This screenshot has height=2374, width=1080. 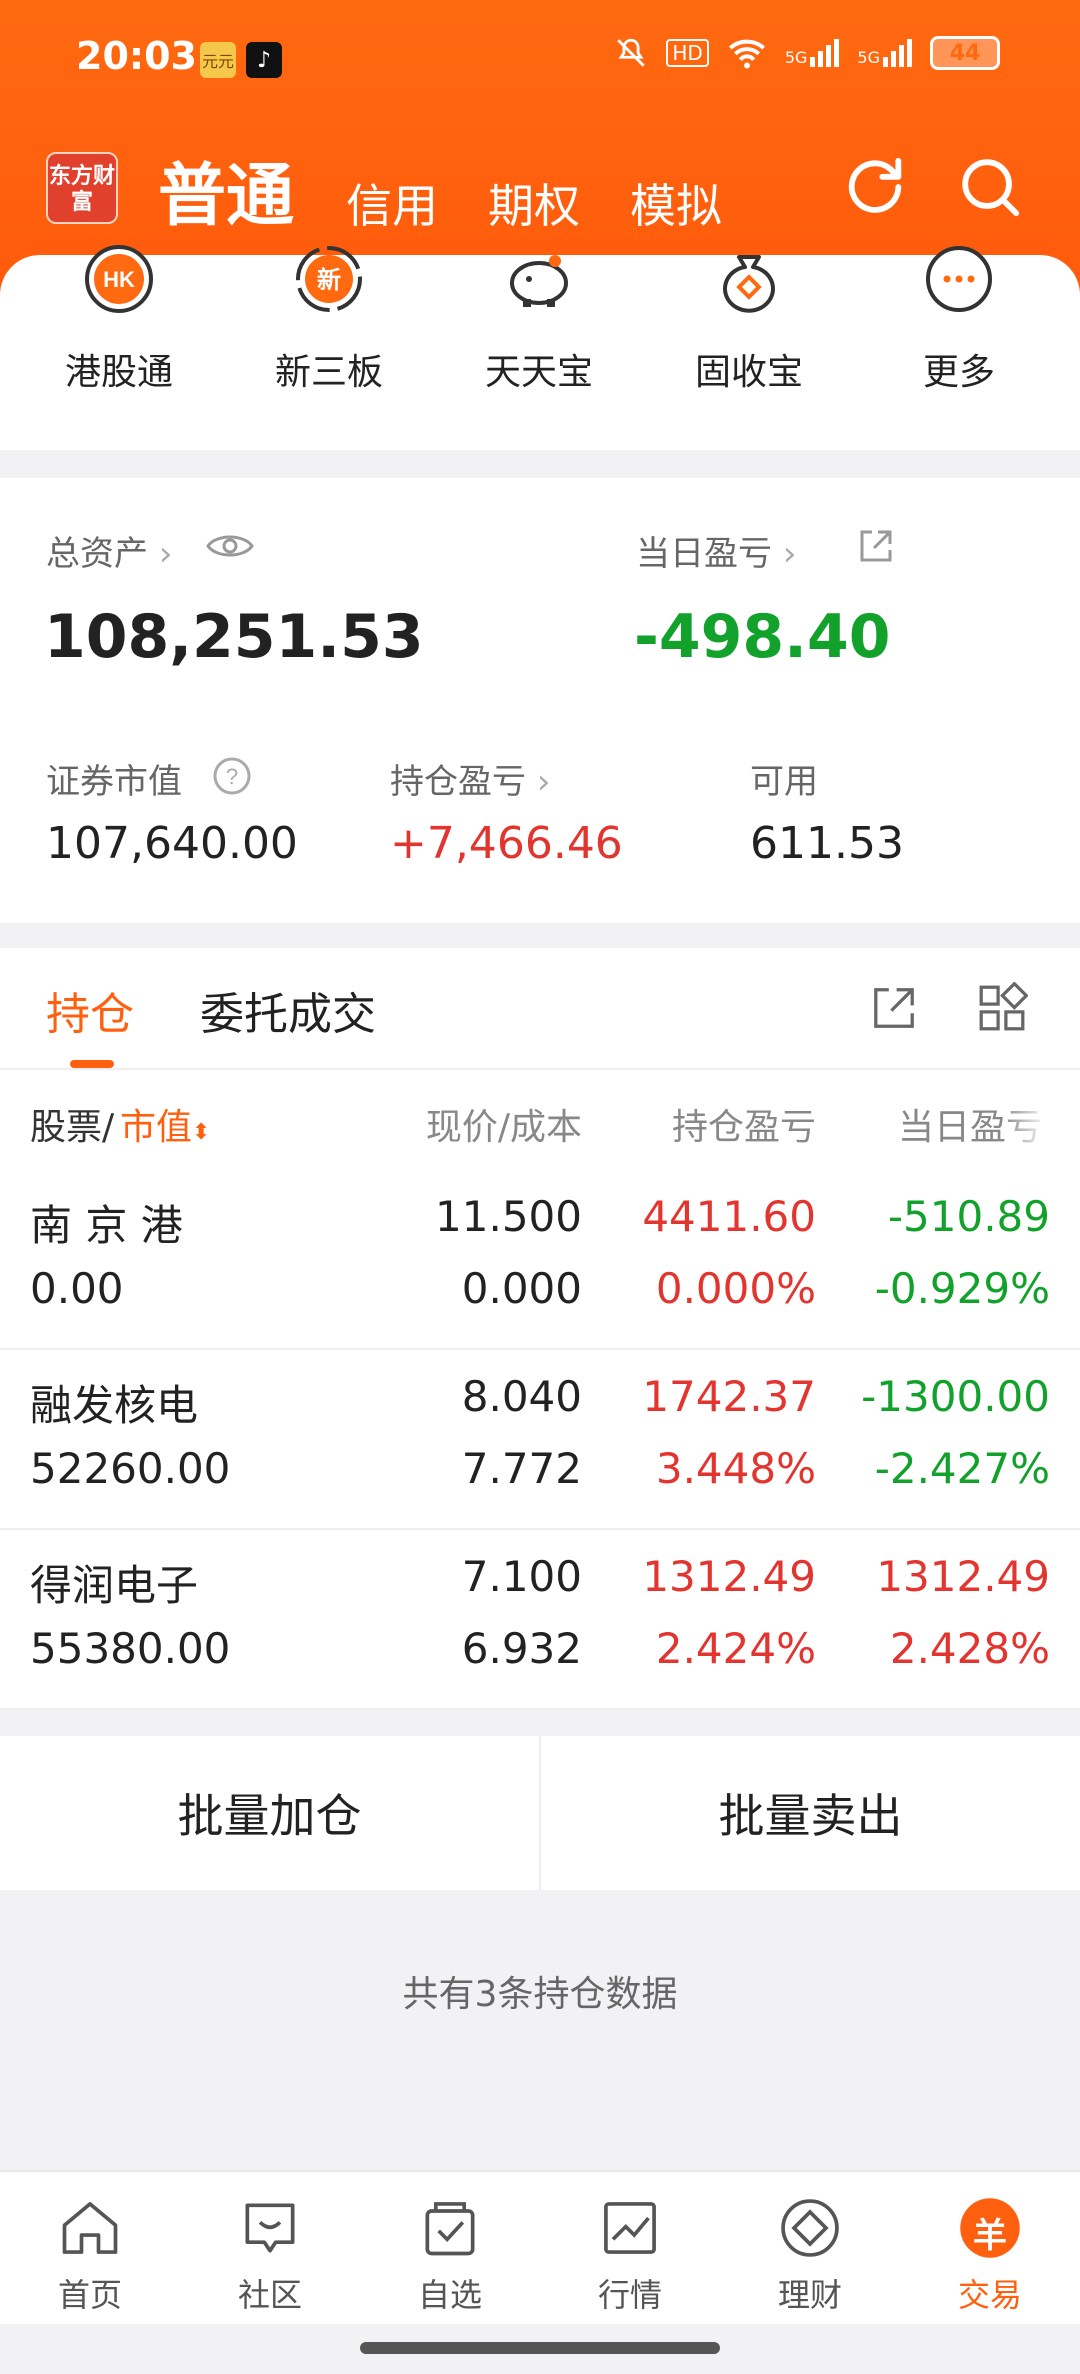 I want to click on available-label: 可用, so click(x=784, y=782).